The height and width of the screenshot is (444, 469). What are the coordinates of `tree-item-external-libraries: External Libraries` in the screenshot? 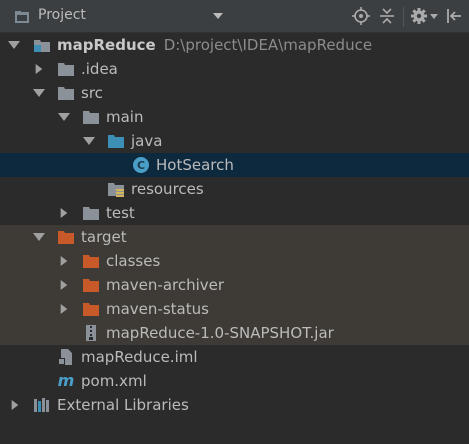 It's located at (234, 405).